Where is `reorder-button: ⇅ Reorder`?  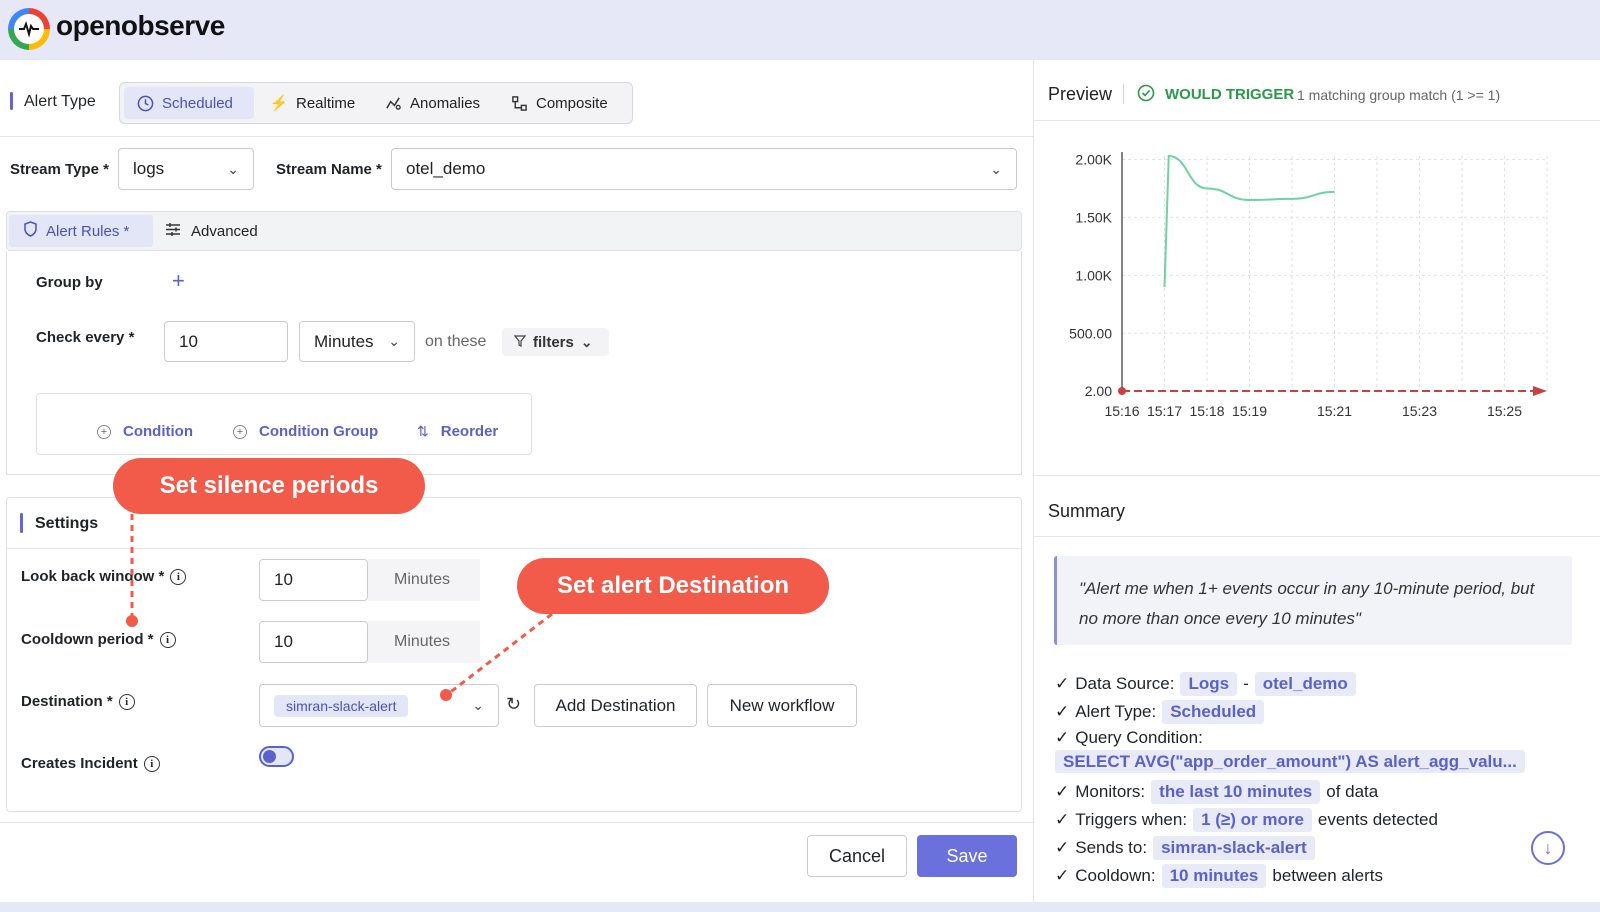 reorder-button: ⇅ Reorder is located at coordinates (457, 431).